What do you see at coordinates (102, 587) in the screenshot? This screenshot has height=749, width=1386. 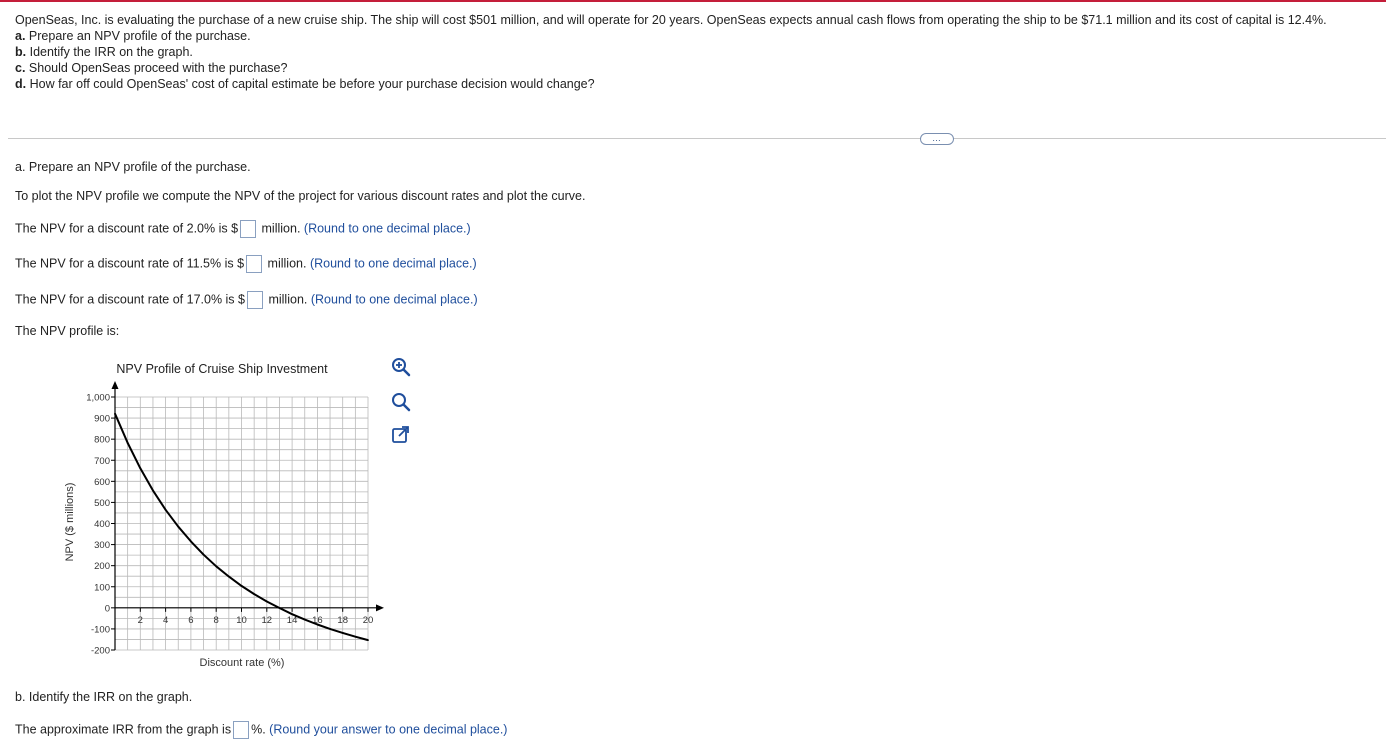 I see `y-tick-label: 100` at bounding box center [102, 587].